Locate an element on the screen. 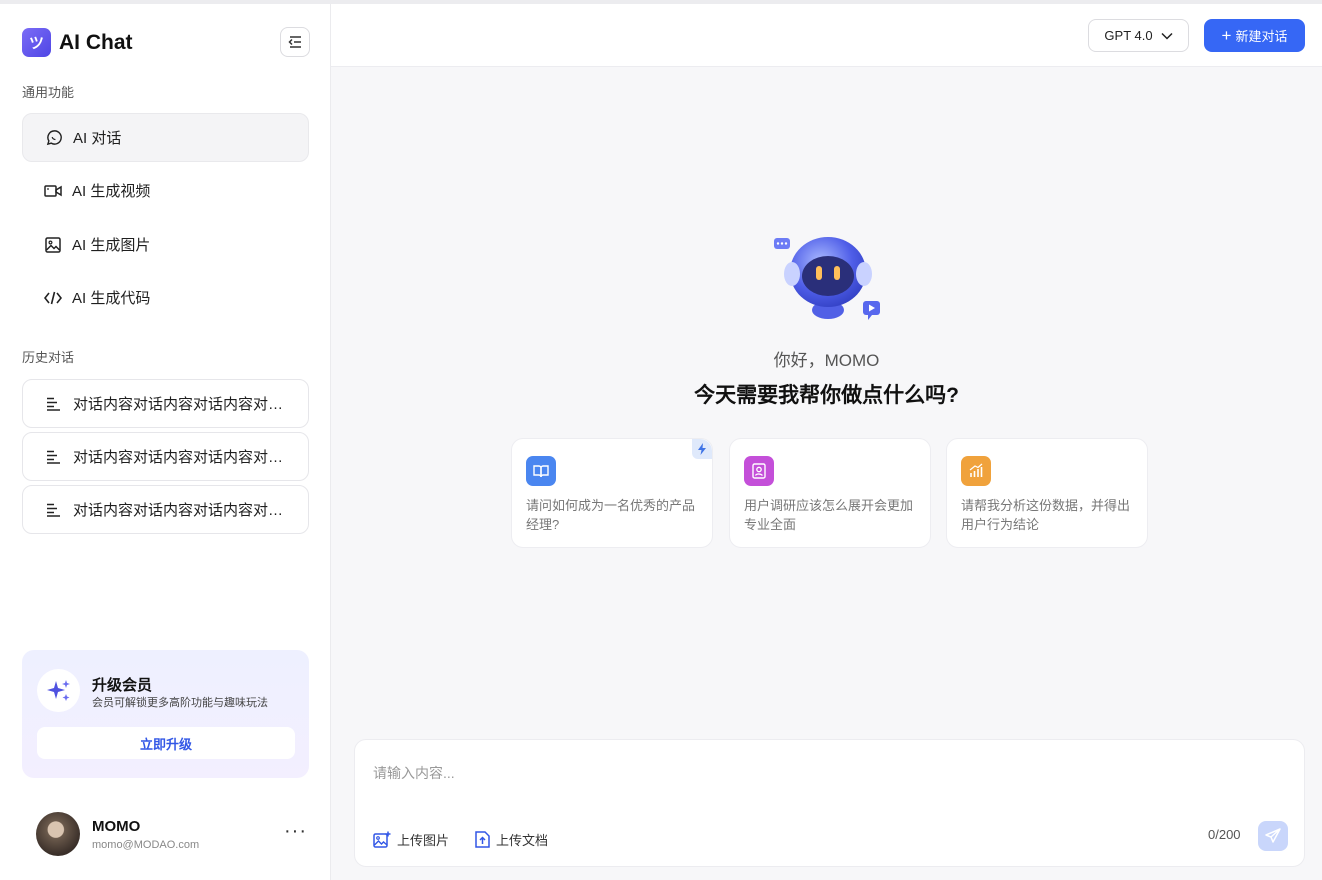 This screenshot has width=1322, height=880. app-logo: ツ is located at coordinates (36, 42).